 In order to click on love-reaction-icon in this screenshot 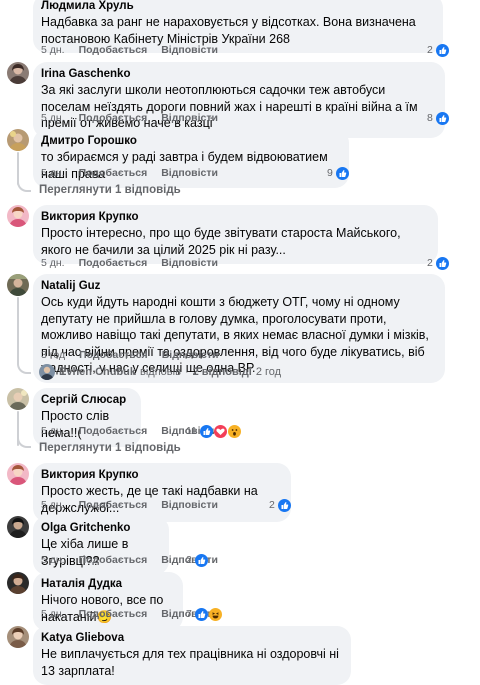, I will do `click(220, 431)`.